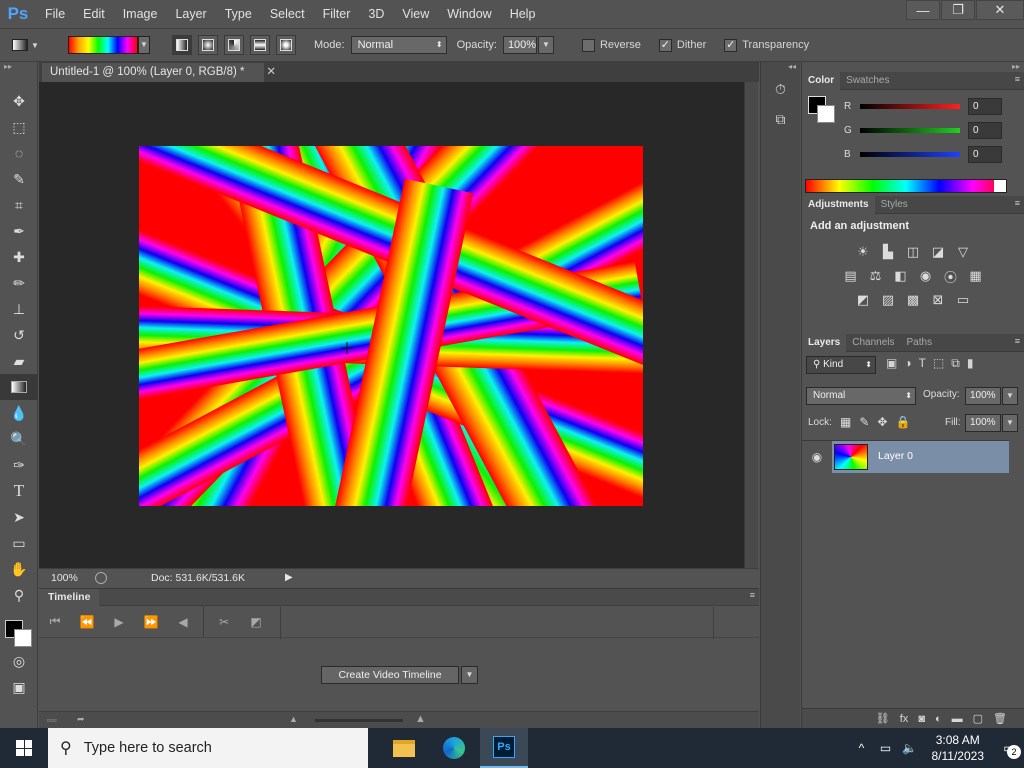 Image resolution: width=1024 pixels, height=768 pixels. What do you see at coordinates (519, 45) in the screenshot?
I see `opacity-input: 100%` at bounding box center [519, 45].